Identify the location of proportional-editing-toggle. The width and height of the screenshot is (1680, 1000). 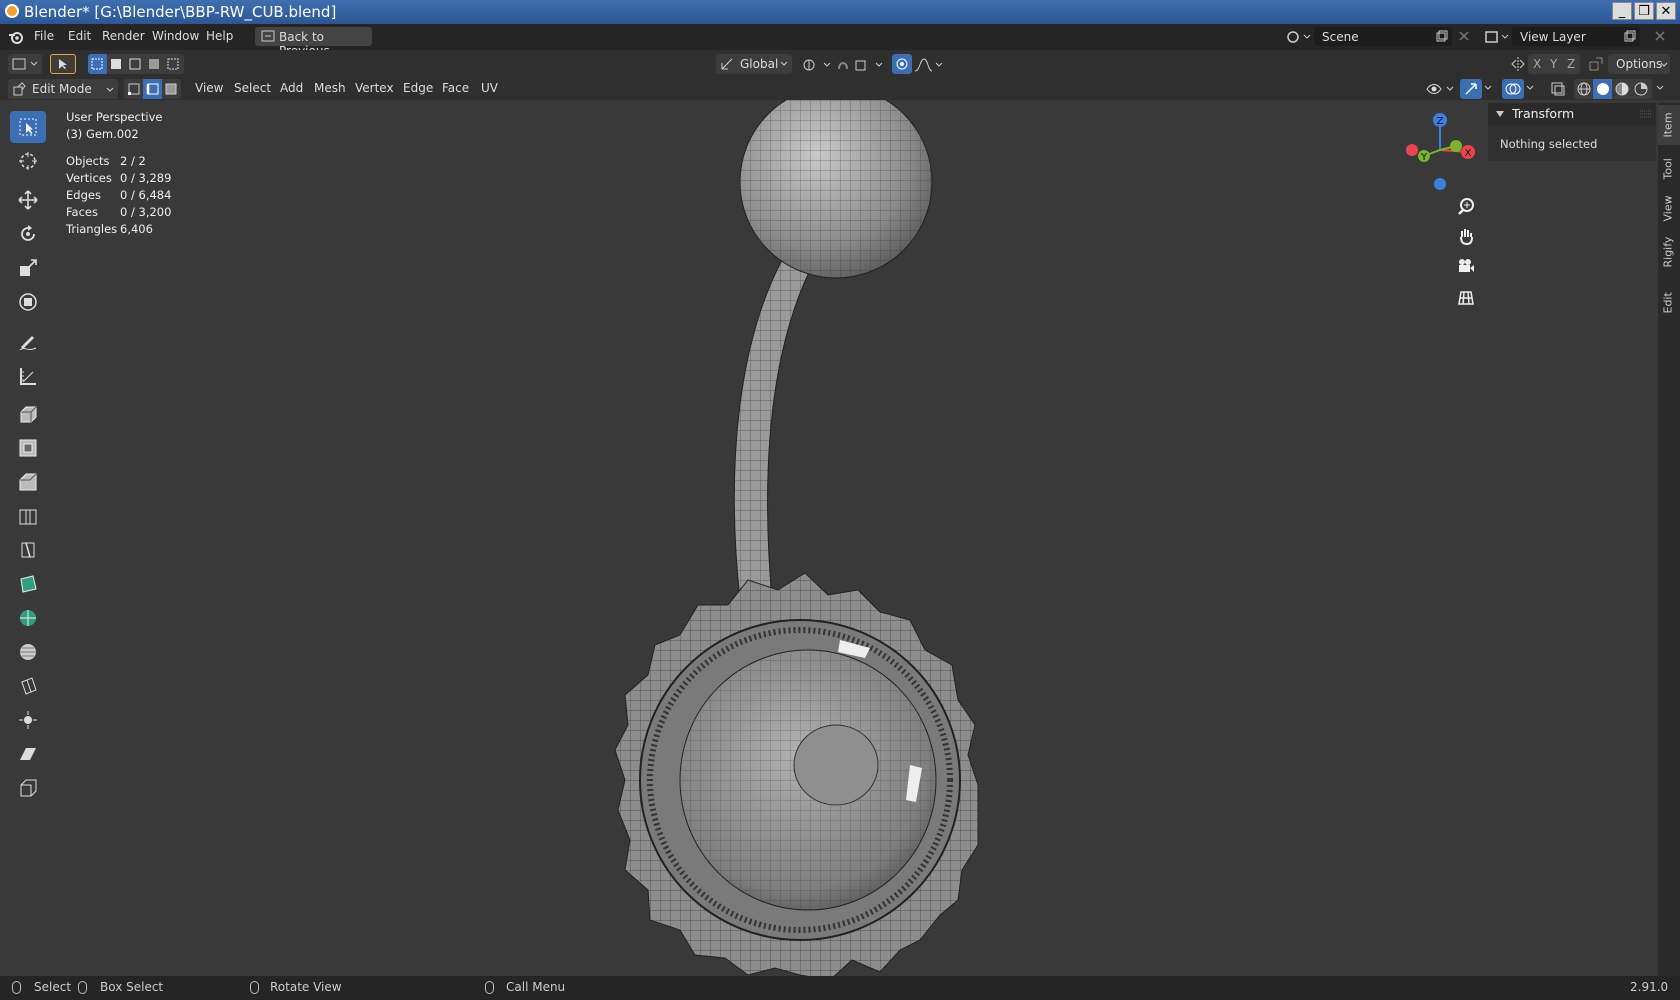
(902, 64).